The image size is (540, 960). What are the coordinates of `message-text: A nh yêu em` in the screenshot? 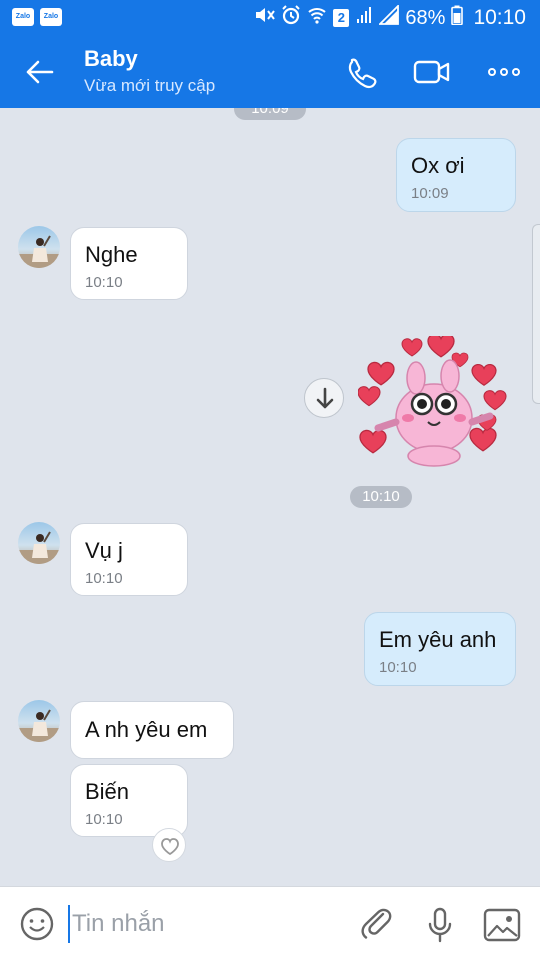 It's located at (146, 729).